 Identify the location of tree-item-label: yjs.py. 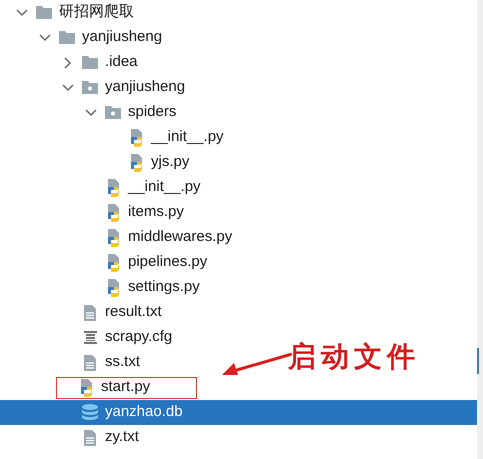
(170, 162).